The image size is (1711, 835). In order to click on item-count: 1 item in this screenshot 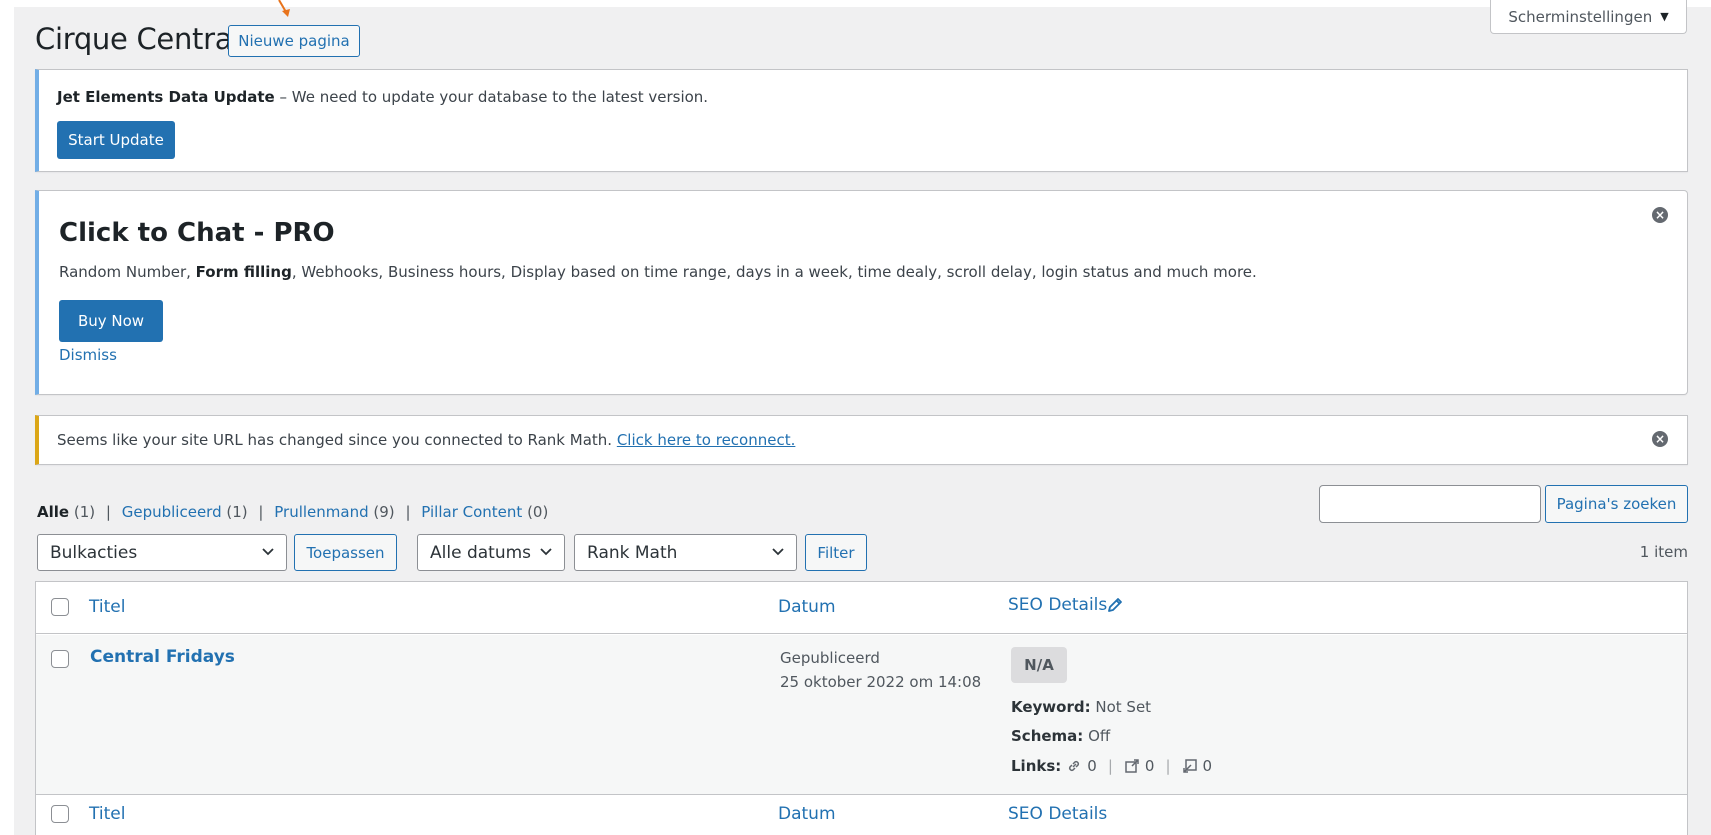, I will do `click(1663, 552)`.